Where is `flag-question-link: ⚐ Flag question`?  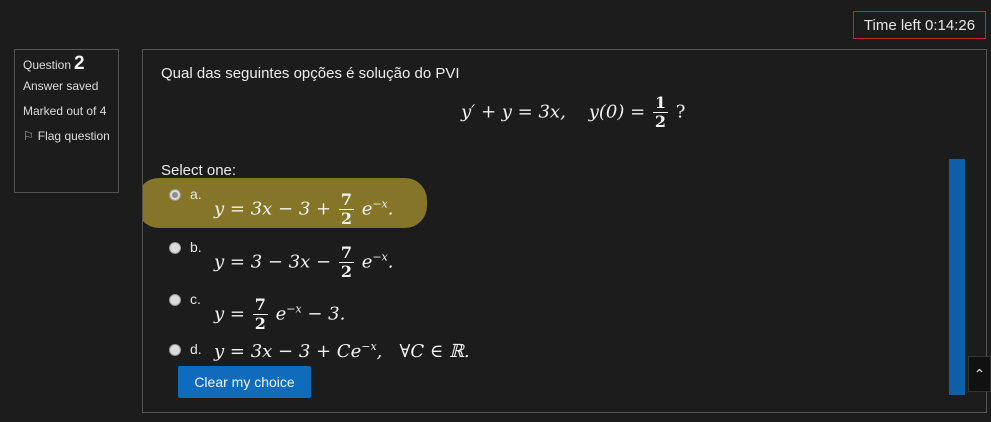 flag-question-link: ⚐ Flag question is located at coordinates (66, 136).